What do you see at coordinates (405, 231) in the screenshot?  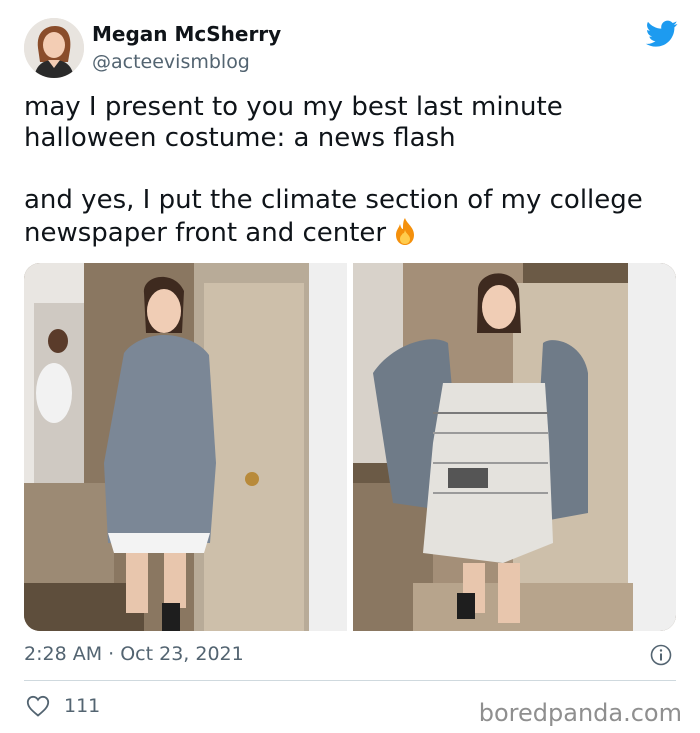 I see `fire-emoji-icon` at bounding box center [405, 231].